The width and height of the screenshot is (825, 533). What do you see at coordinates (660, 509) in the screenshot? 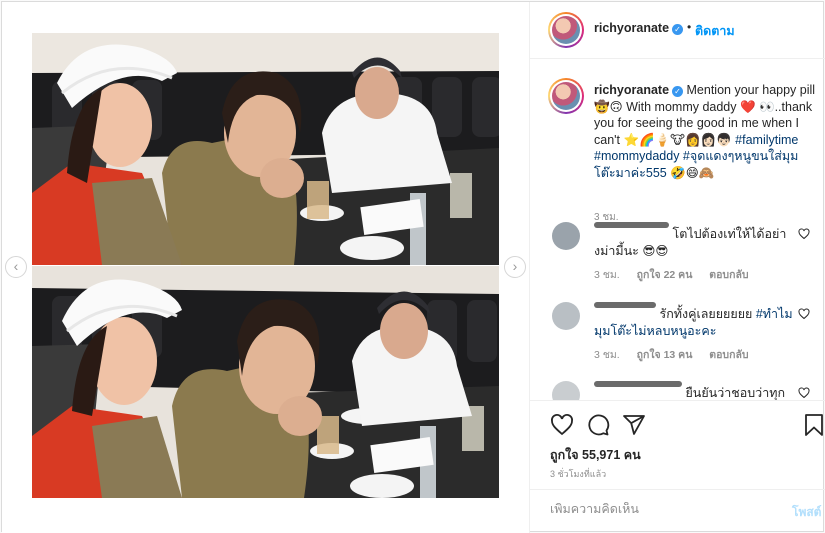
I see `comment-input` at bounding box center [660, 509].